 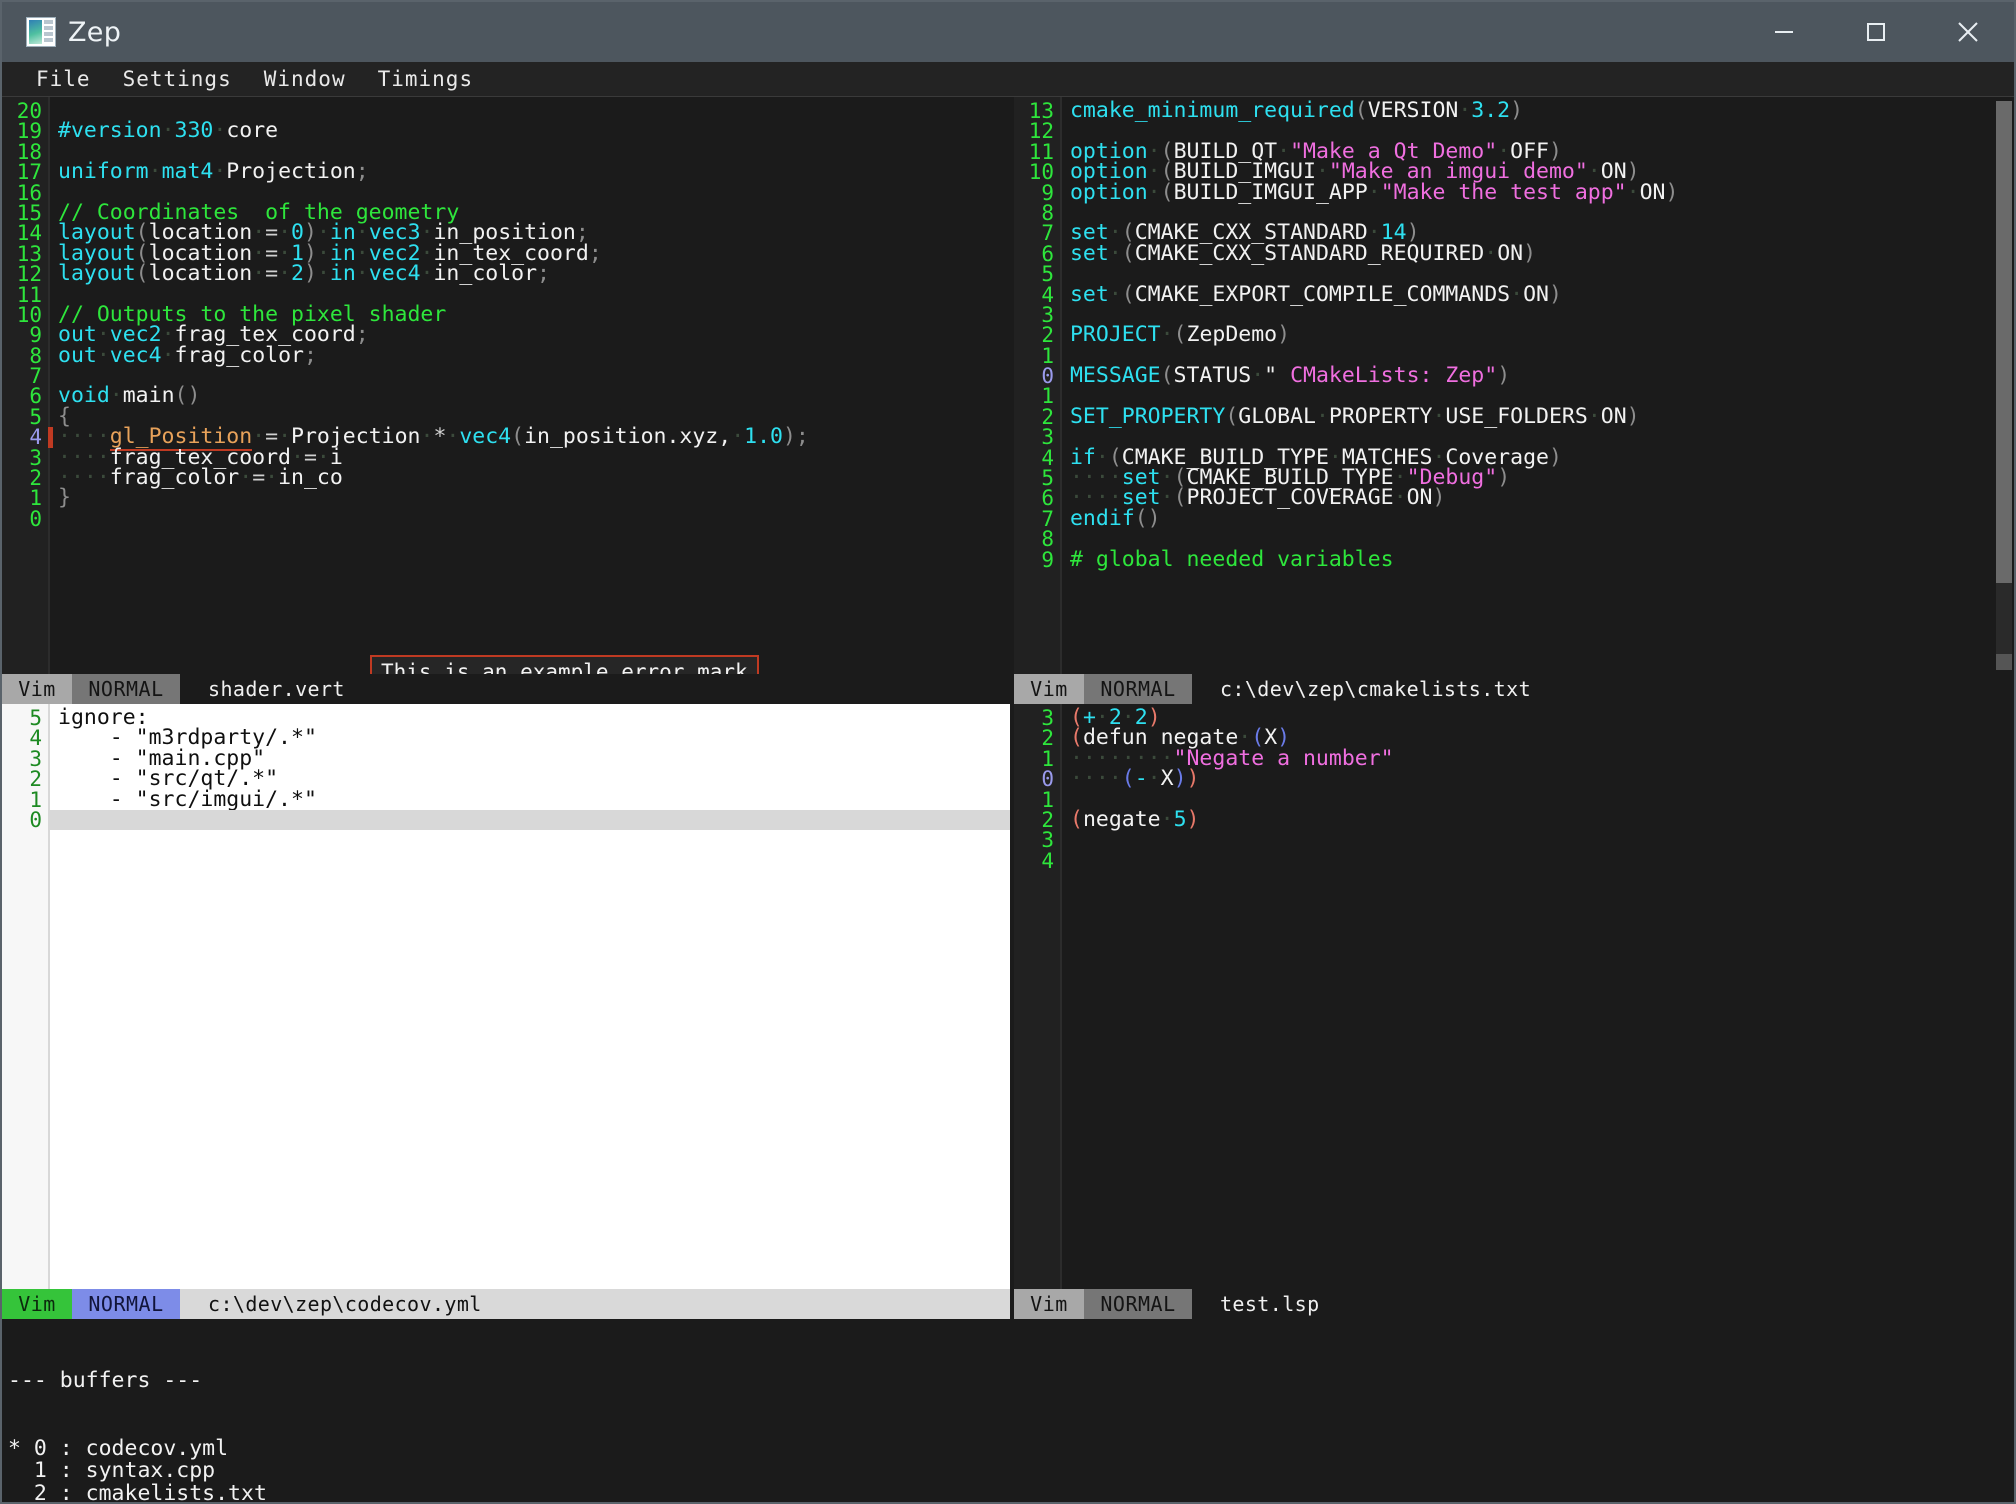 I want to click on code-token: ····, so click(x=1095, y=779).